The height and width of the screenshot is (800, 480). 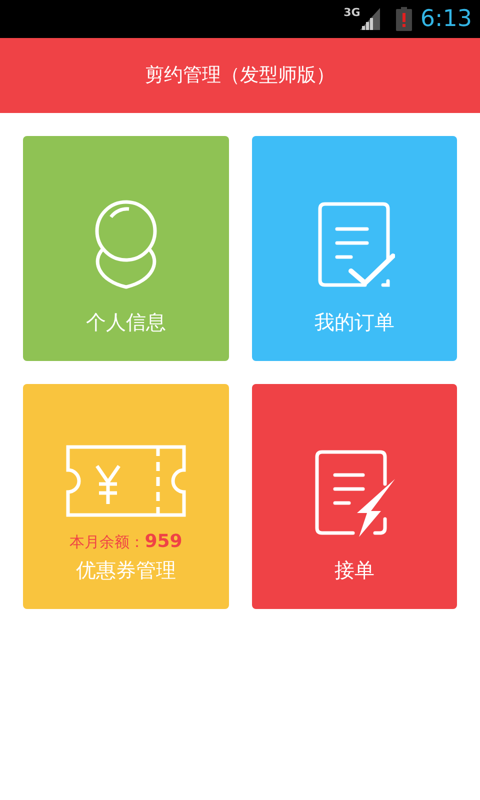 I want to click on menu-tile: 本月余额：959 优惠券管理, so click(x=126, y=496).